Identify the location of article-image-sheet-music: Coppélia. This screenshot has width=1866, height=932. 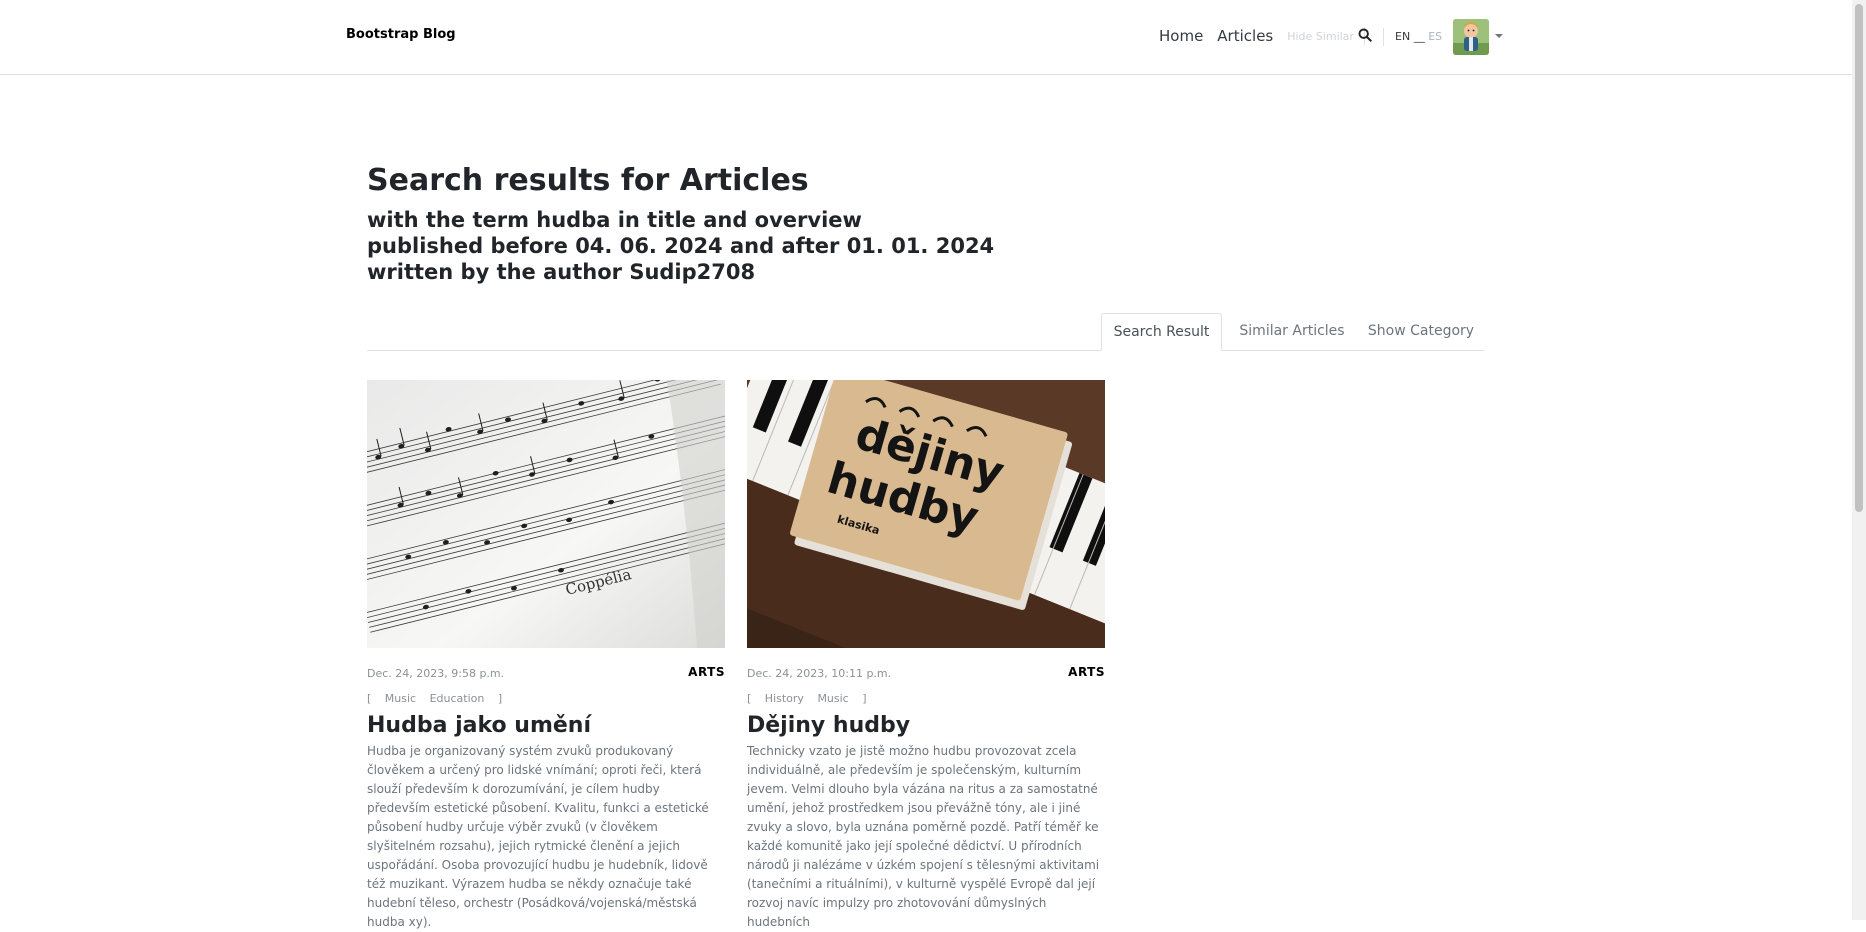
(546, 514).